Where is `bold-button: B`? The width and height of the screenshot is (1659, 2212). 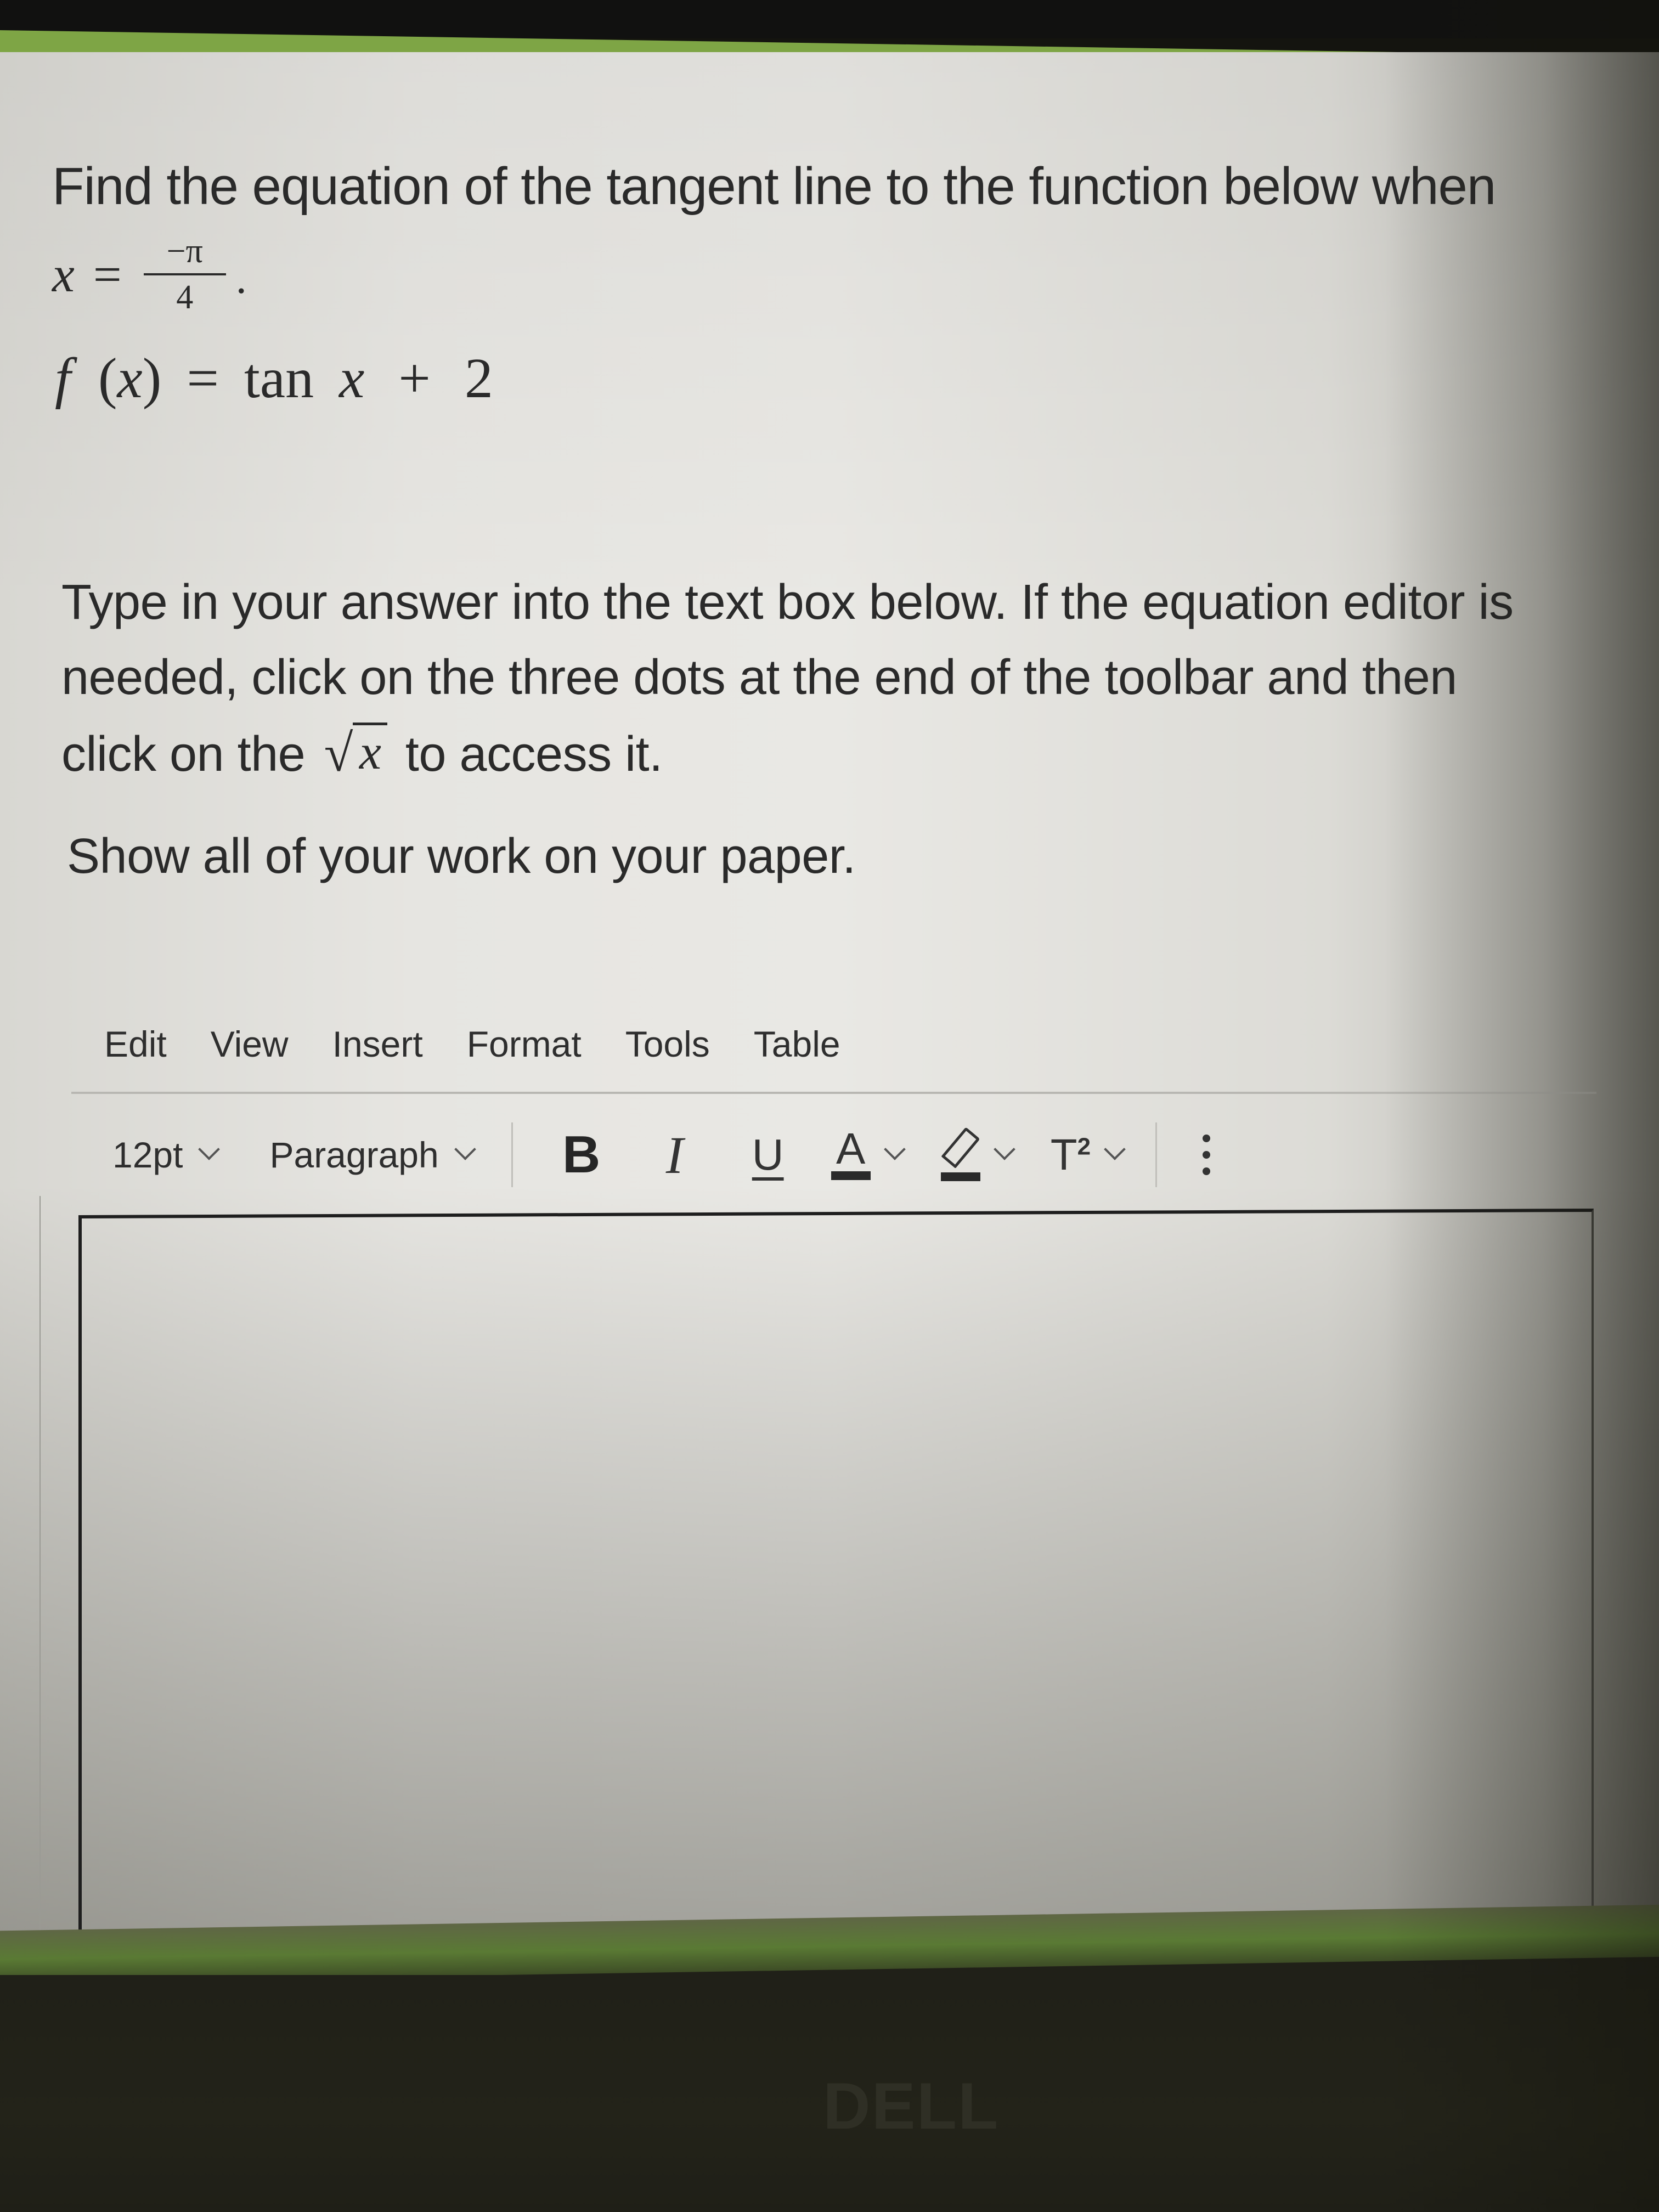 bold-button: B is located at coordinates (581, 1155).